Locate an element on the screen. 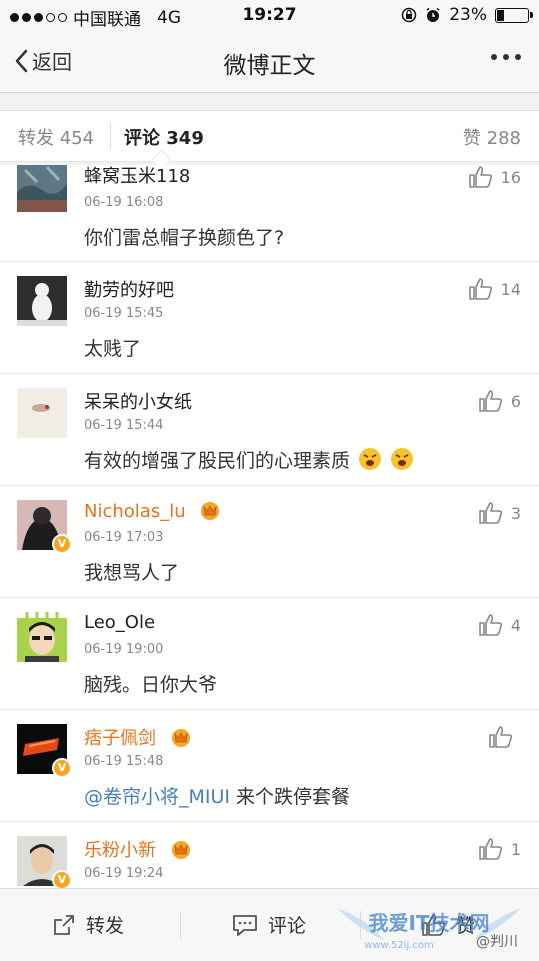 The height and width of the screenshot is (961, 539). status-right: 23% is located at coordinates (467, 15).